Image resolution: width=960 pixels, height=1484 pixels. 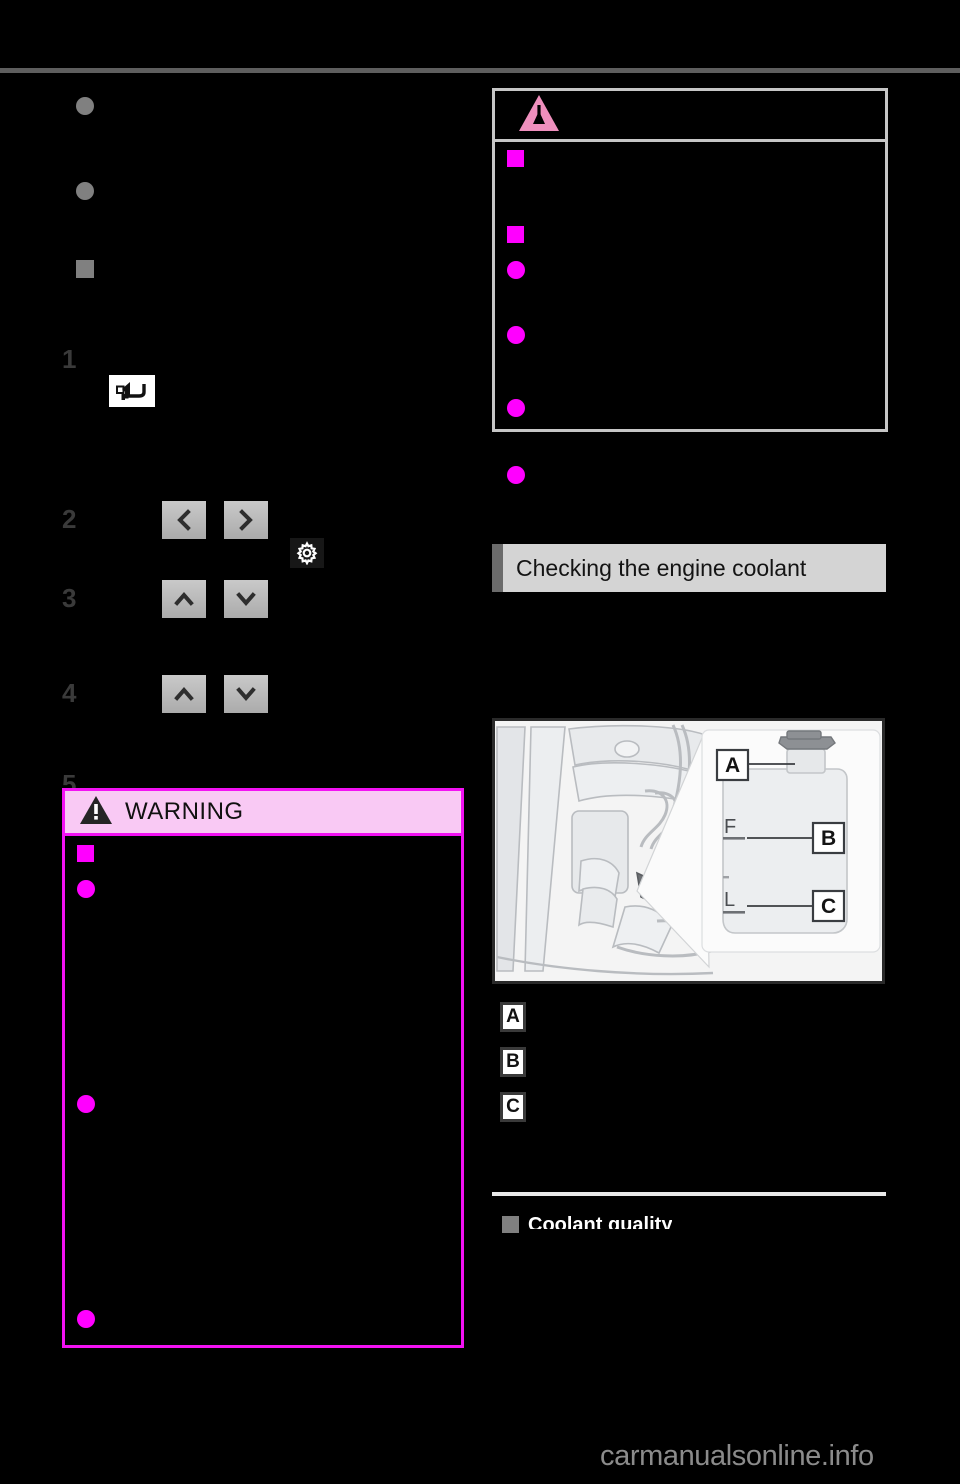 What do you see at coordinates (513, 1062) in the screenshot?
I see `callout-legend-b: B` at bounding box center [513, 1062].